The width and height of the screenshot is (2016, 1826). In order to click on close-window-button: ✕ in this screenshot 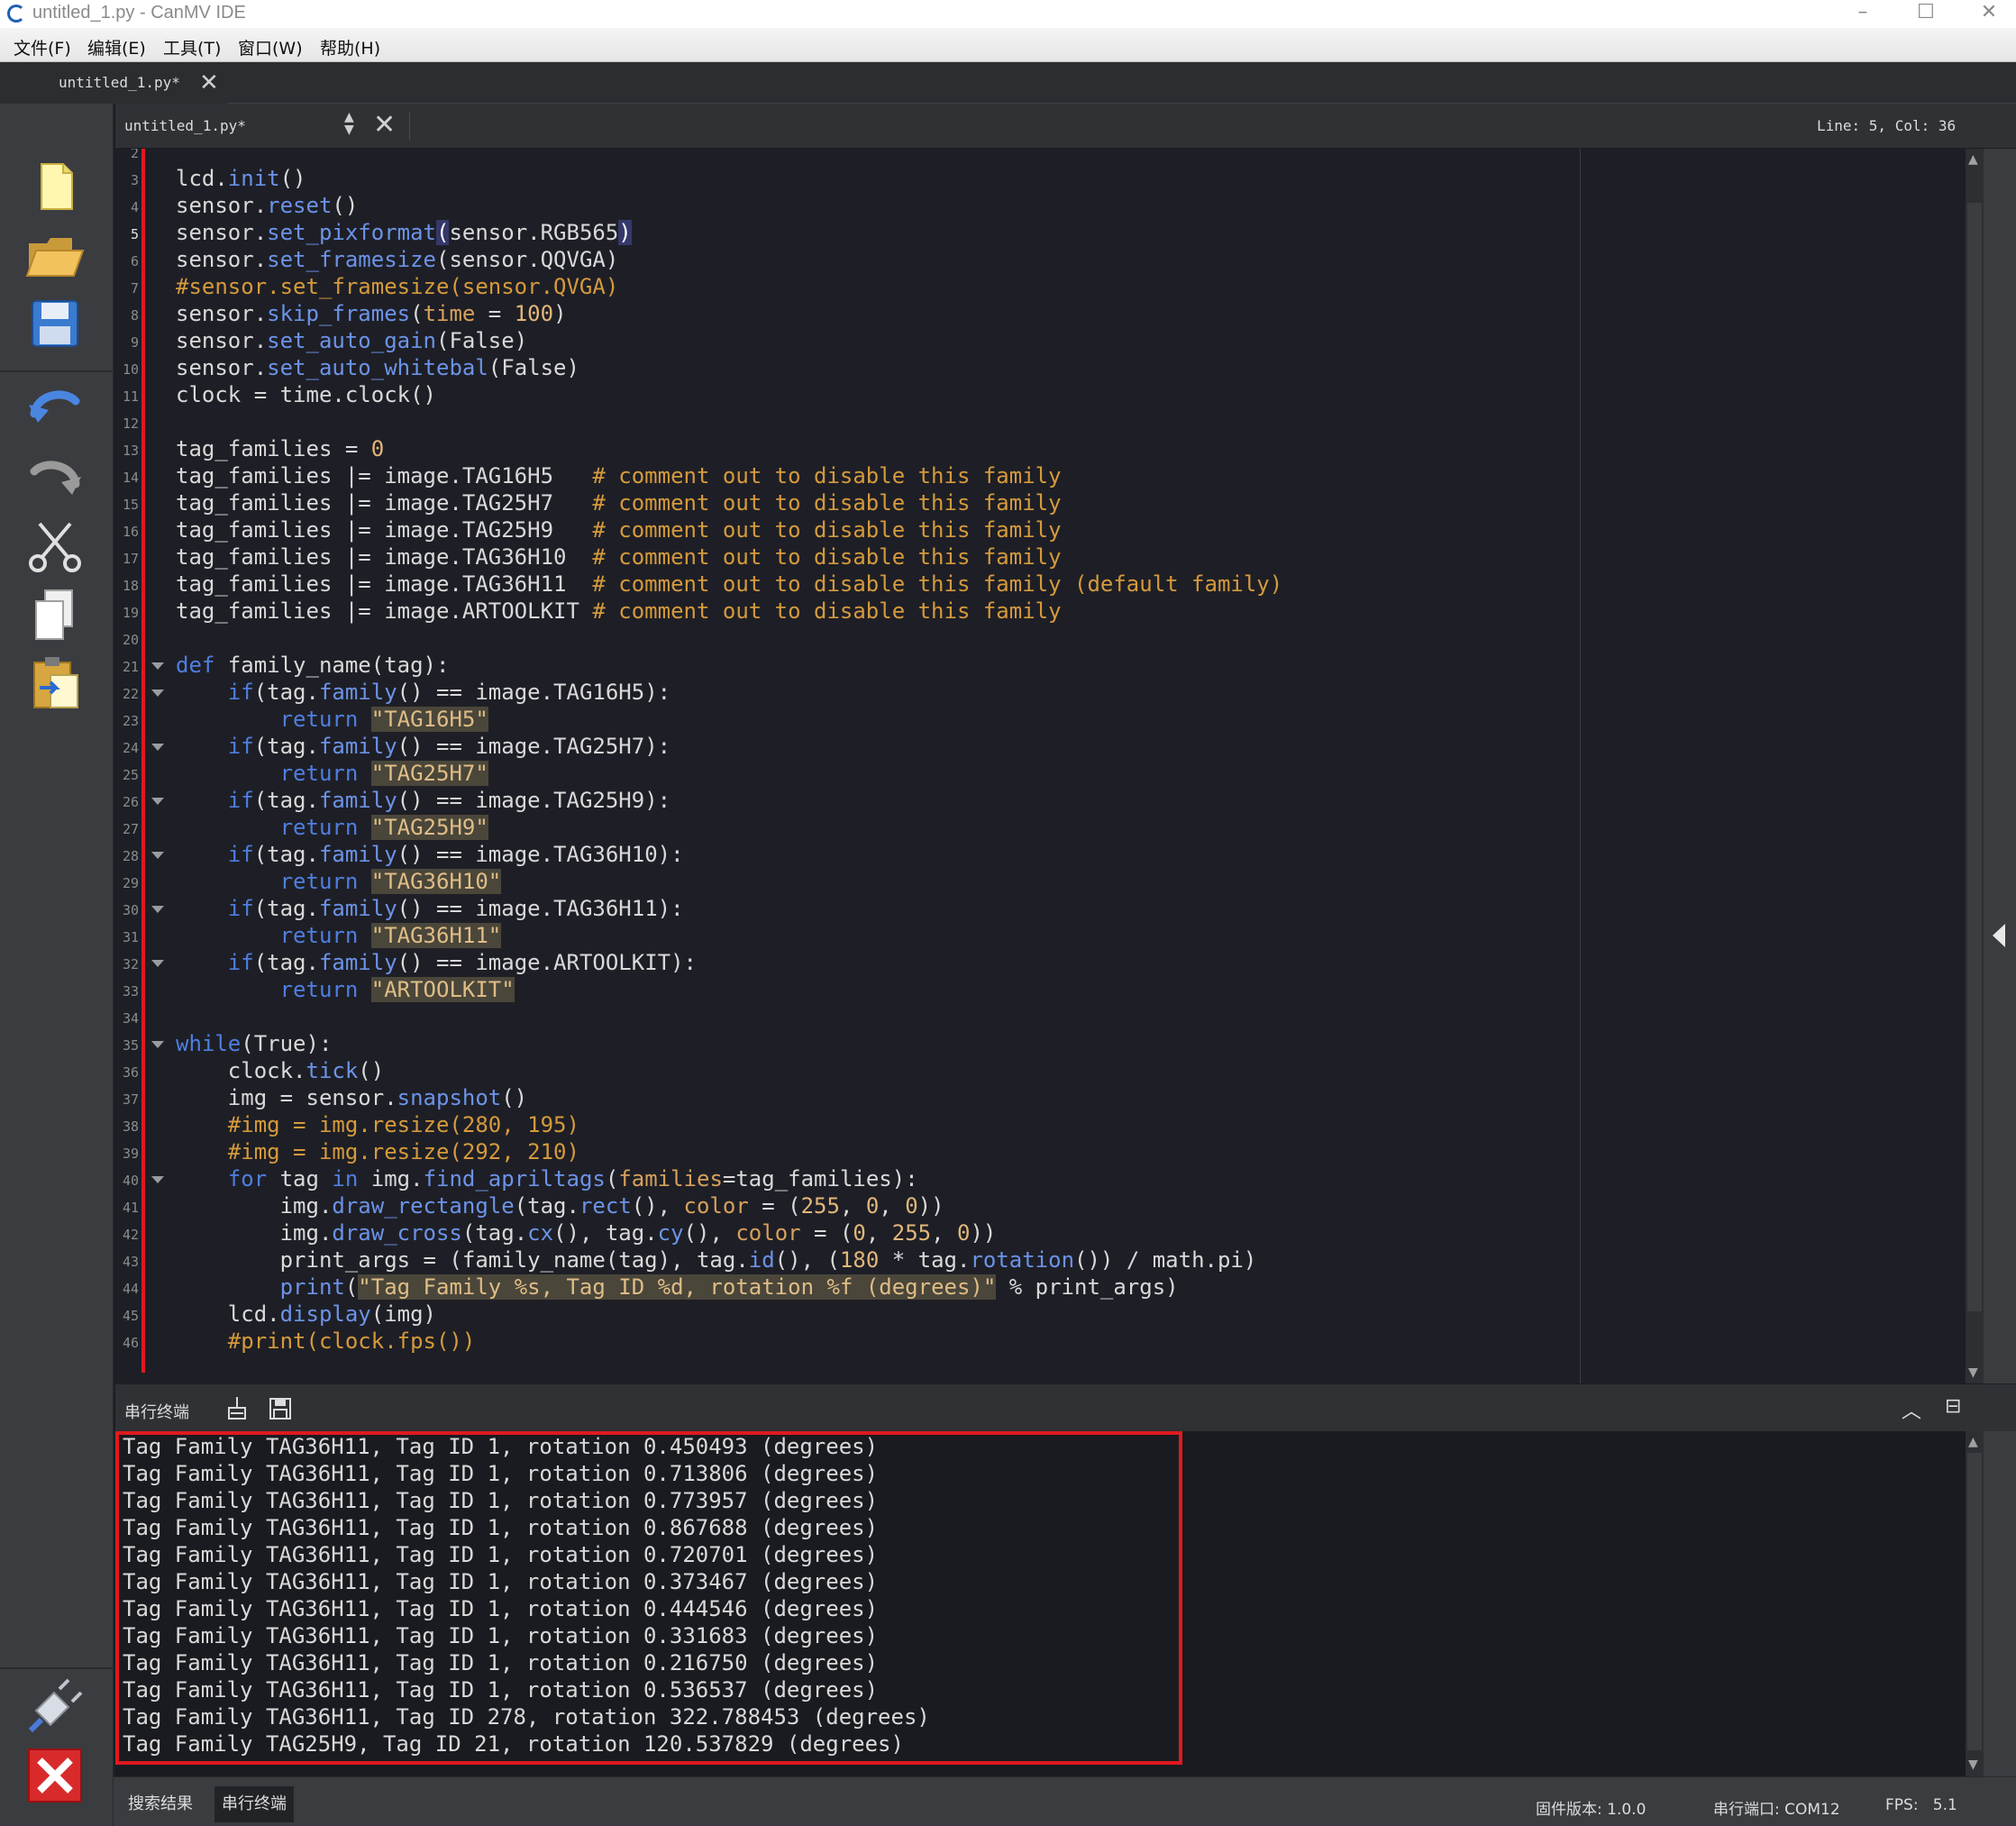, I will do `click(1989, 14)`.